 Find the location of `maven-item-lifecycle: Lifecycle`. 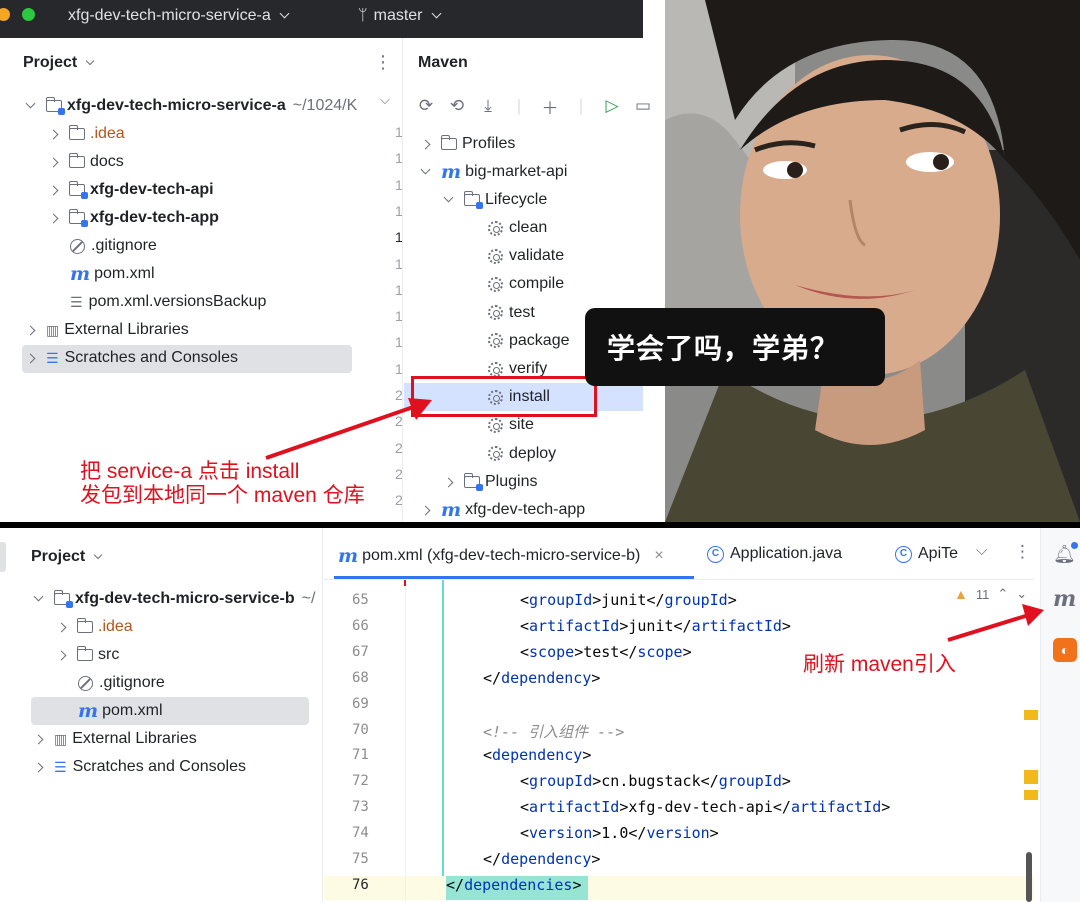

maven-item-lifecycle: Lifecycle is located at coordinates (495, 200).